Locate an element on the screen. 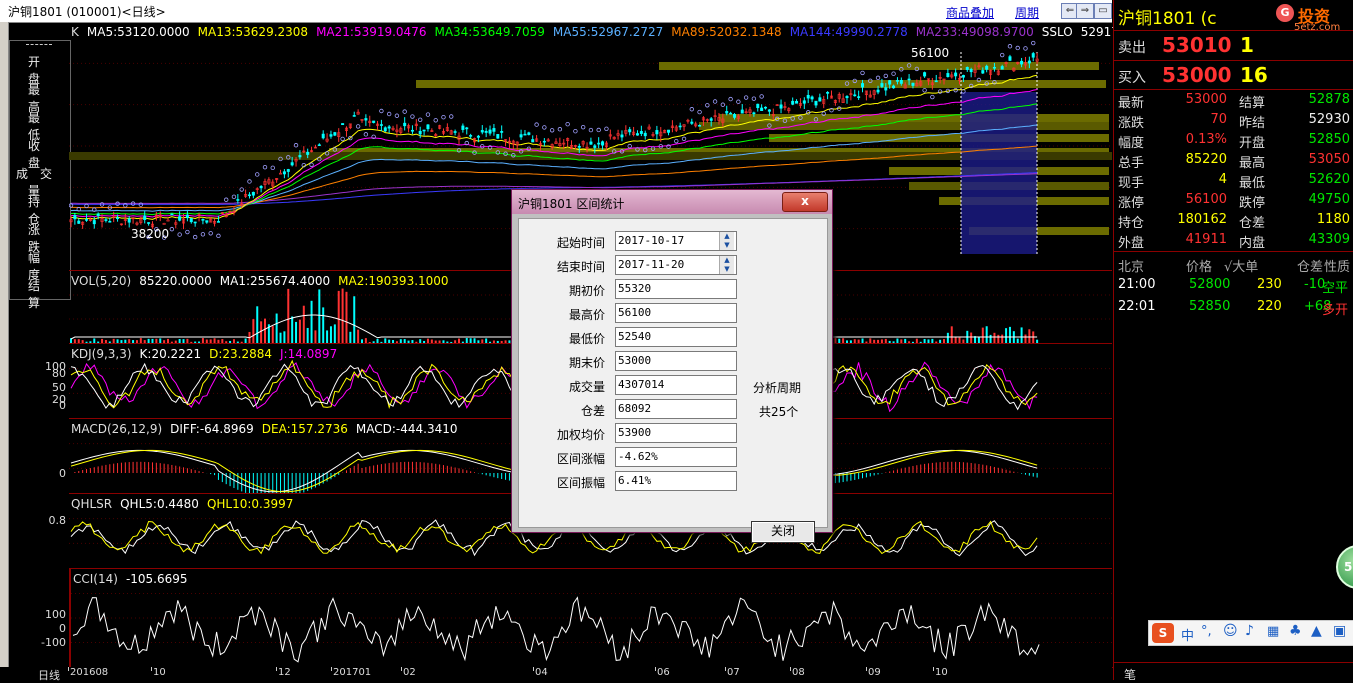 This screenshot has width=1353, height=683. menu-item-field: 涨 跌 is located at coordinates (40, 237).